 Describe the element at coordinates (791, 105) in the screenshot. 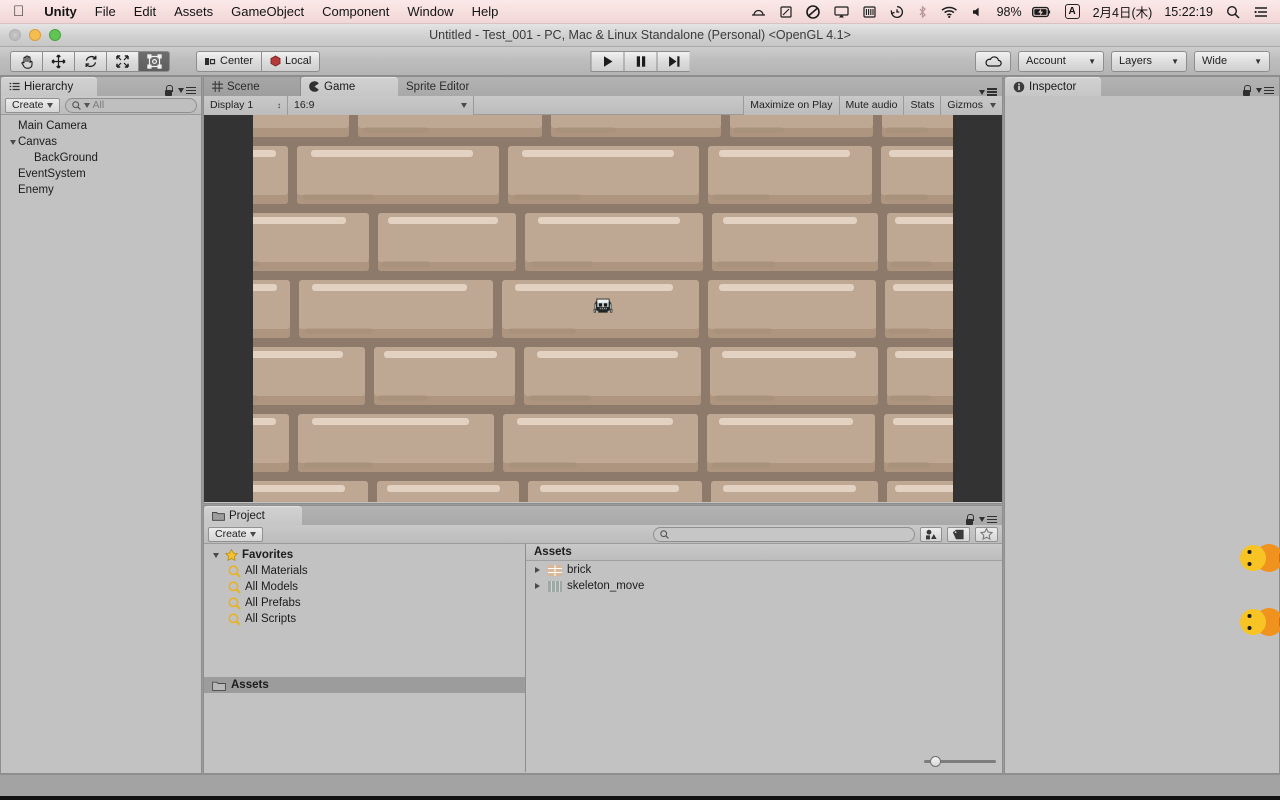

I see `maximize-on-play-toggle: Maximize on Play` at that location.